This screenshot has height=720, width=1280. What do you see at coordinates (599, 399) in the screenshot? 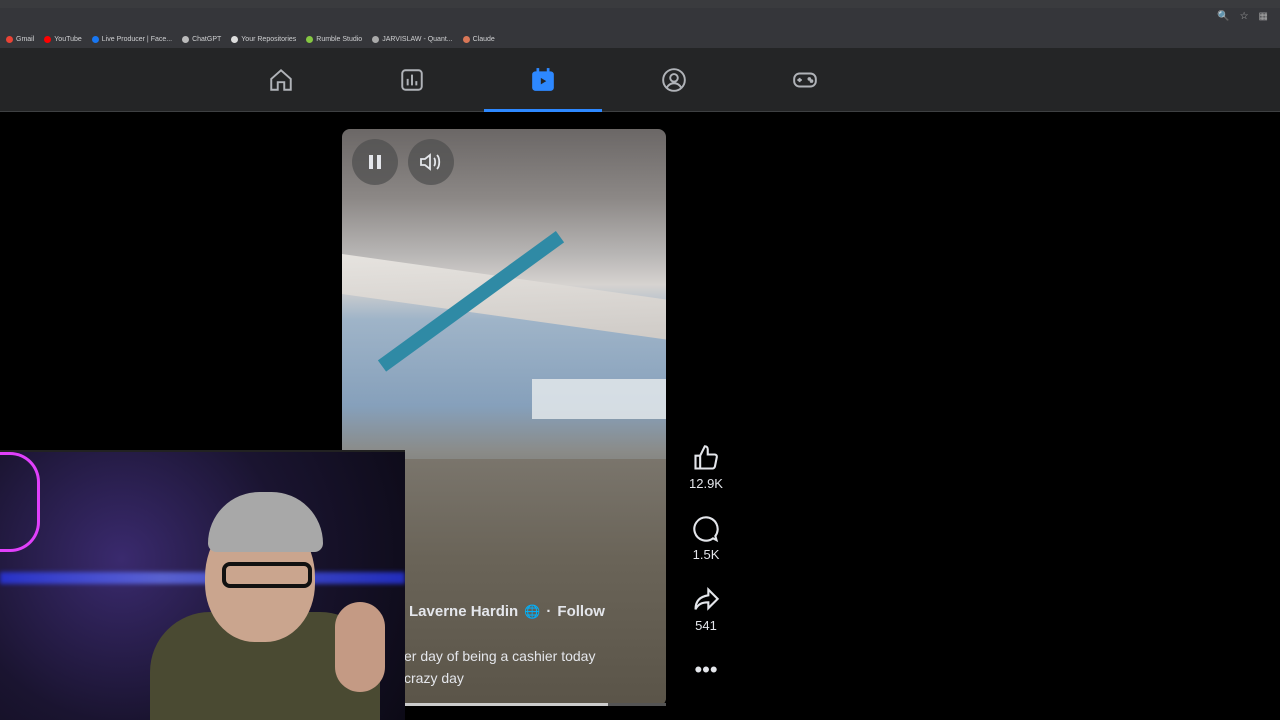
I see `video-scene-snow` at bounding box center [599, 399].